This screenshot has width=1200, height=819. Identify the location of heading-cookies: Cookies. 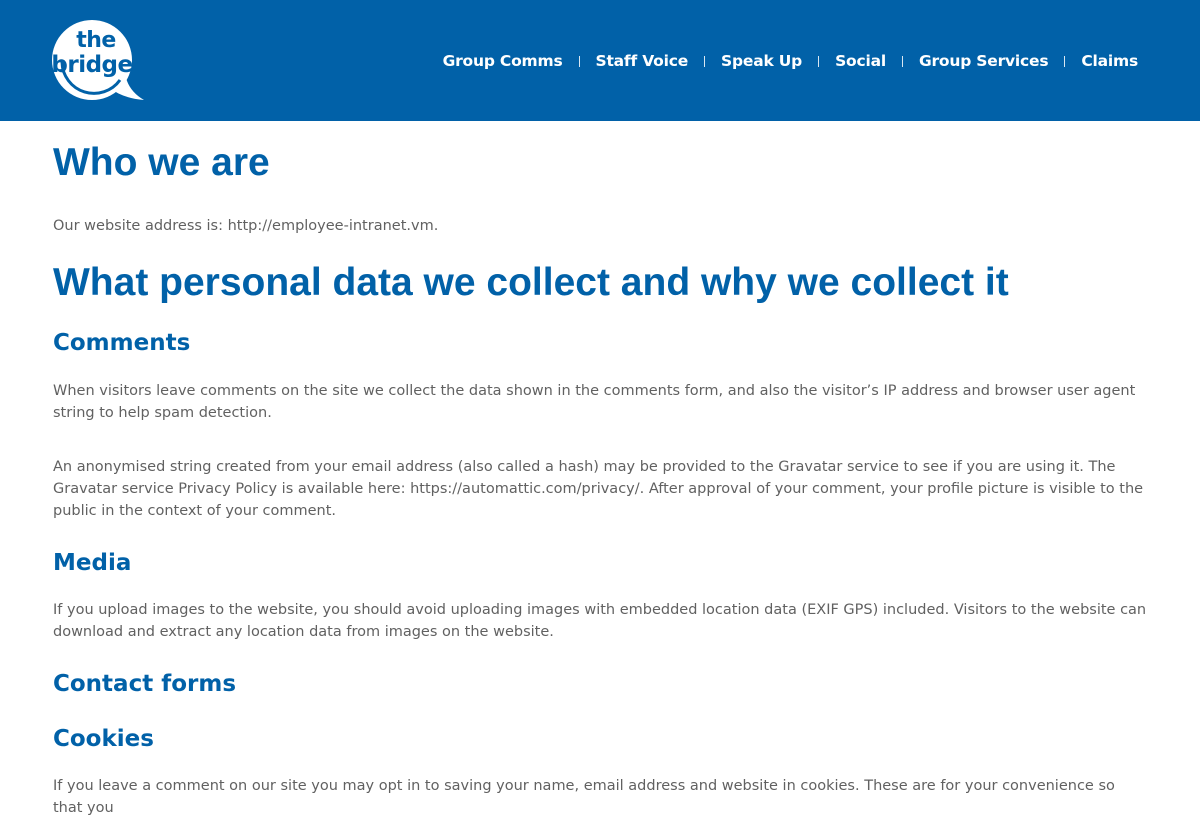
(103, 739).